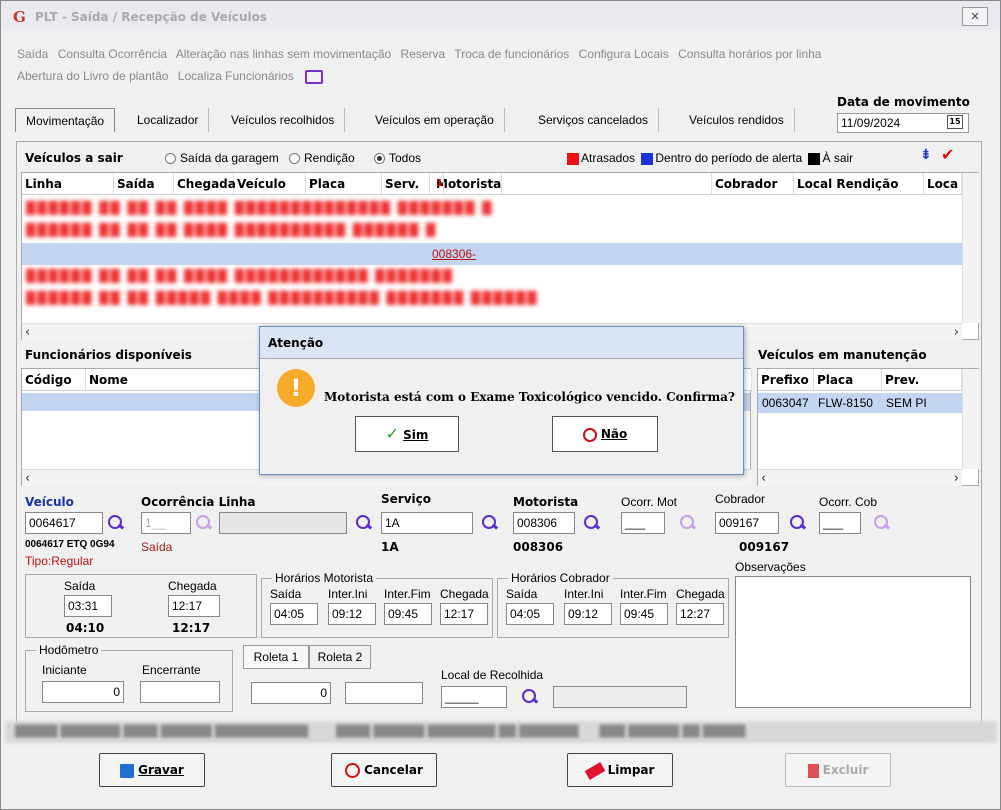 The image size is (1001, 810). I want to click on col-local: Loca, so click(943, 184).